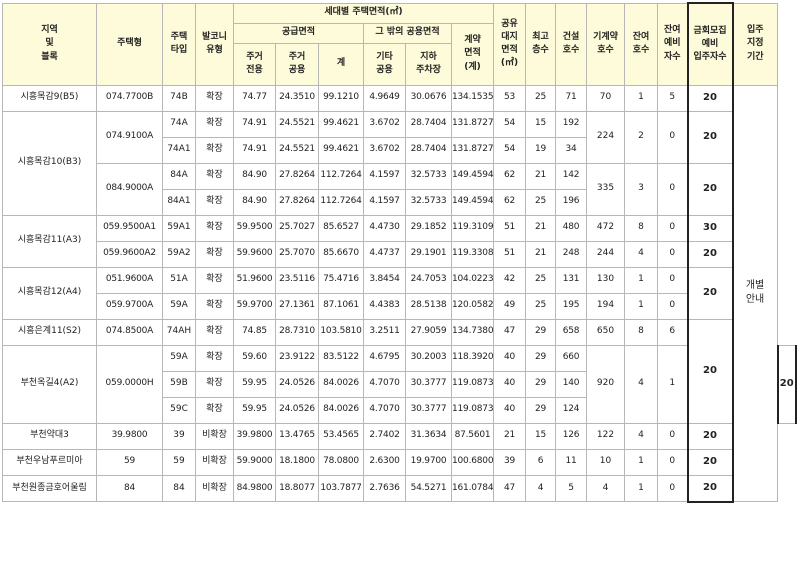  What do you see at coordinates (384, 124) in the screenshot?
I see `other-common-cell: 3.6702` at bounding box center [384, 124].